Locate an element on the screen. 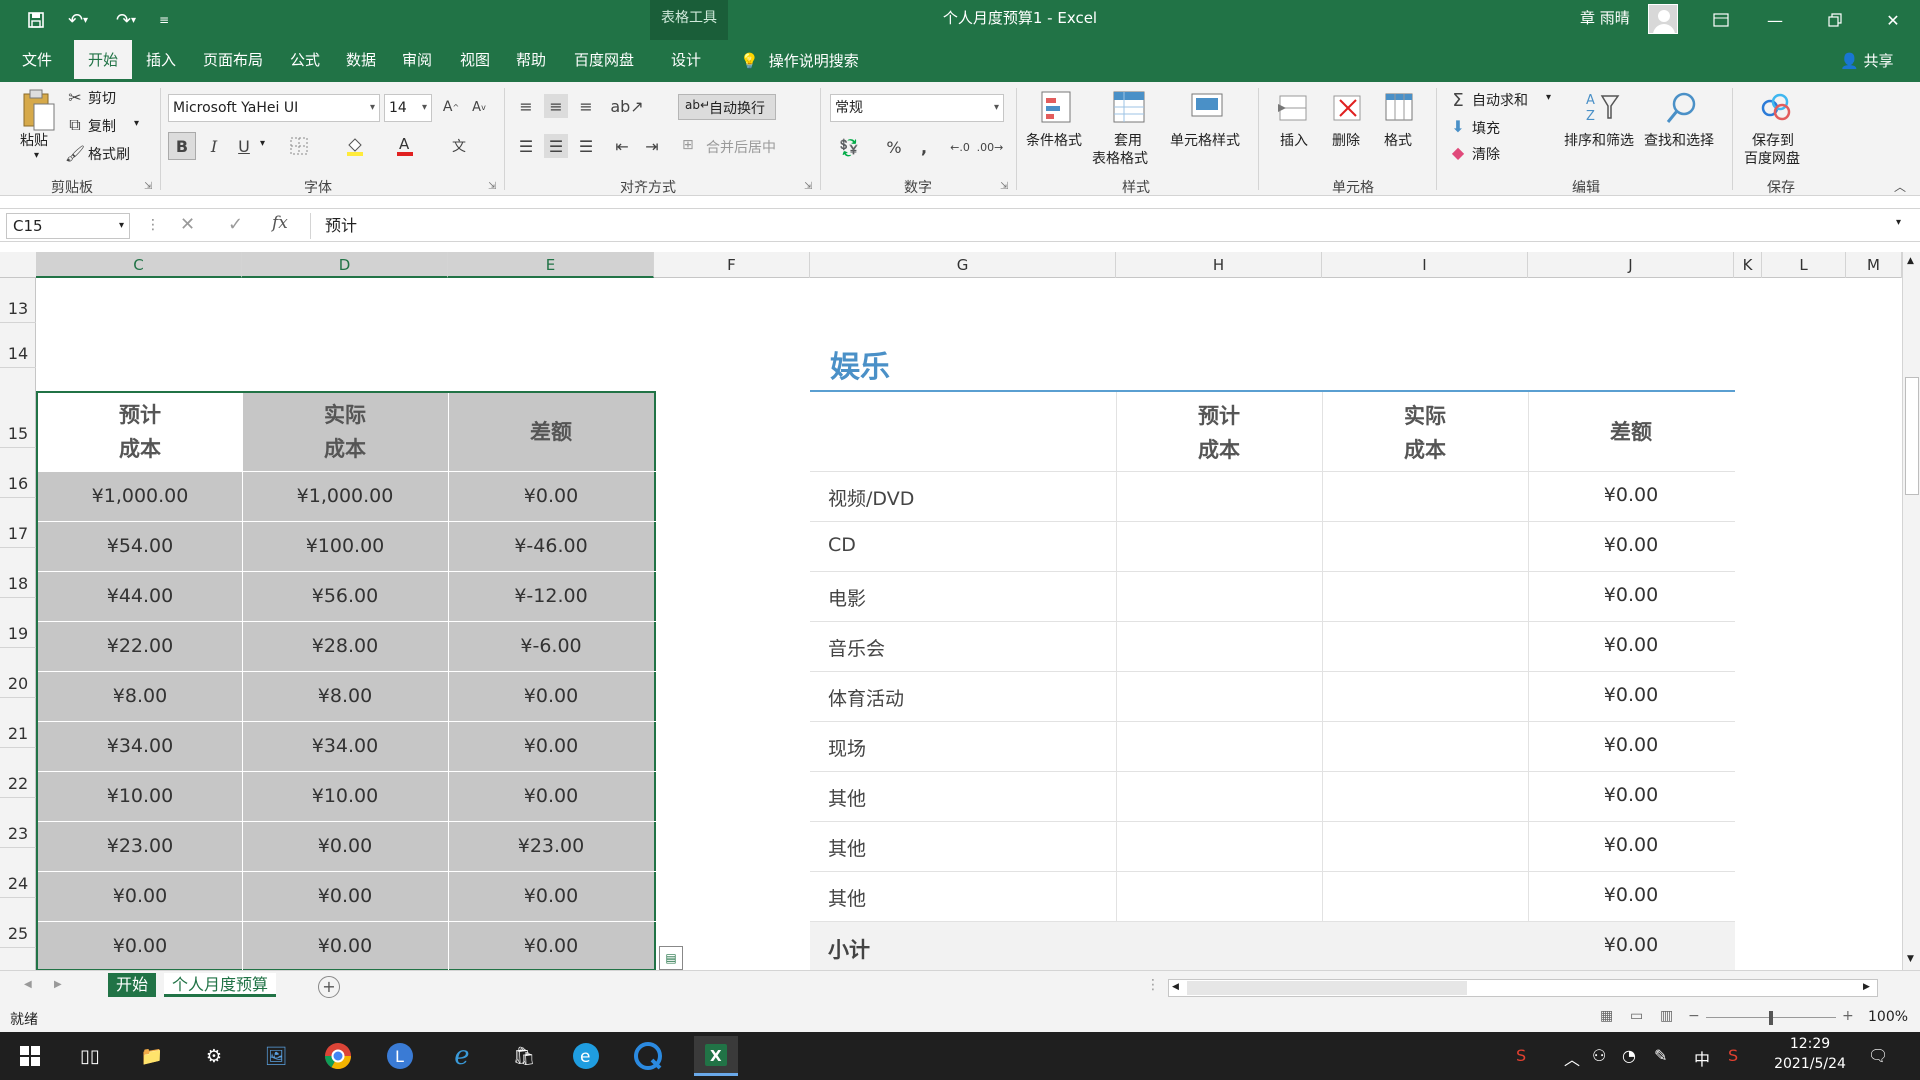 This screenshot has height=1080, width=1920. user-name: 章 雨晴 is located at coordinates (1605, 20).